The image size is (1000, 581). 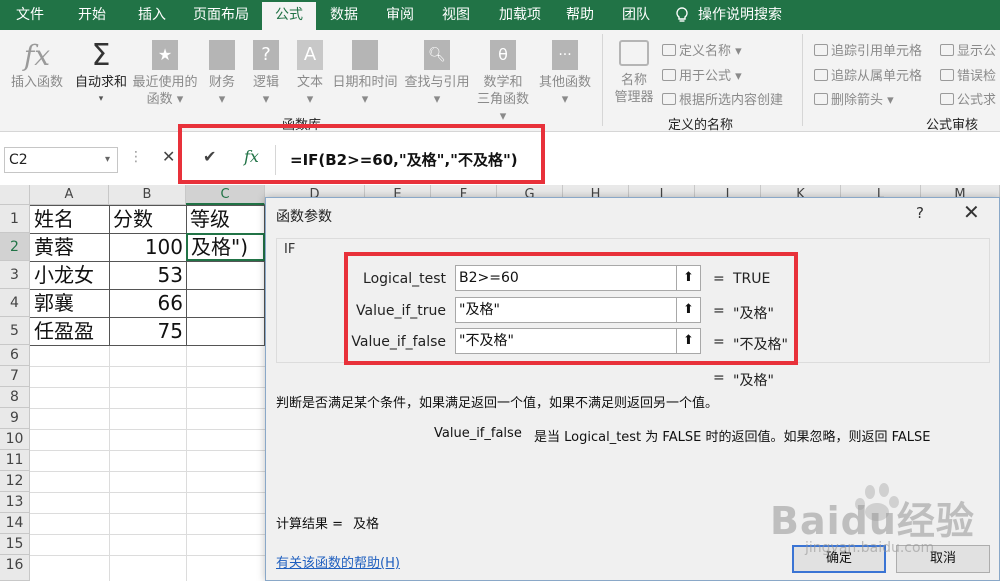 I want to click on chevron-down-icon: ▾, so click(x=107, y=160).